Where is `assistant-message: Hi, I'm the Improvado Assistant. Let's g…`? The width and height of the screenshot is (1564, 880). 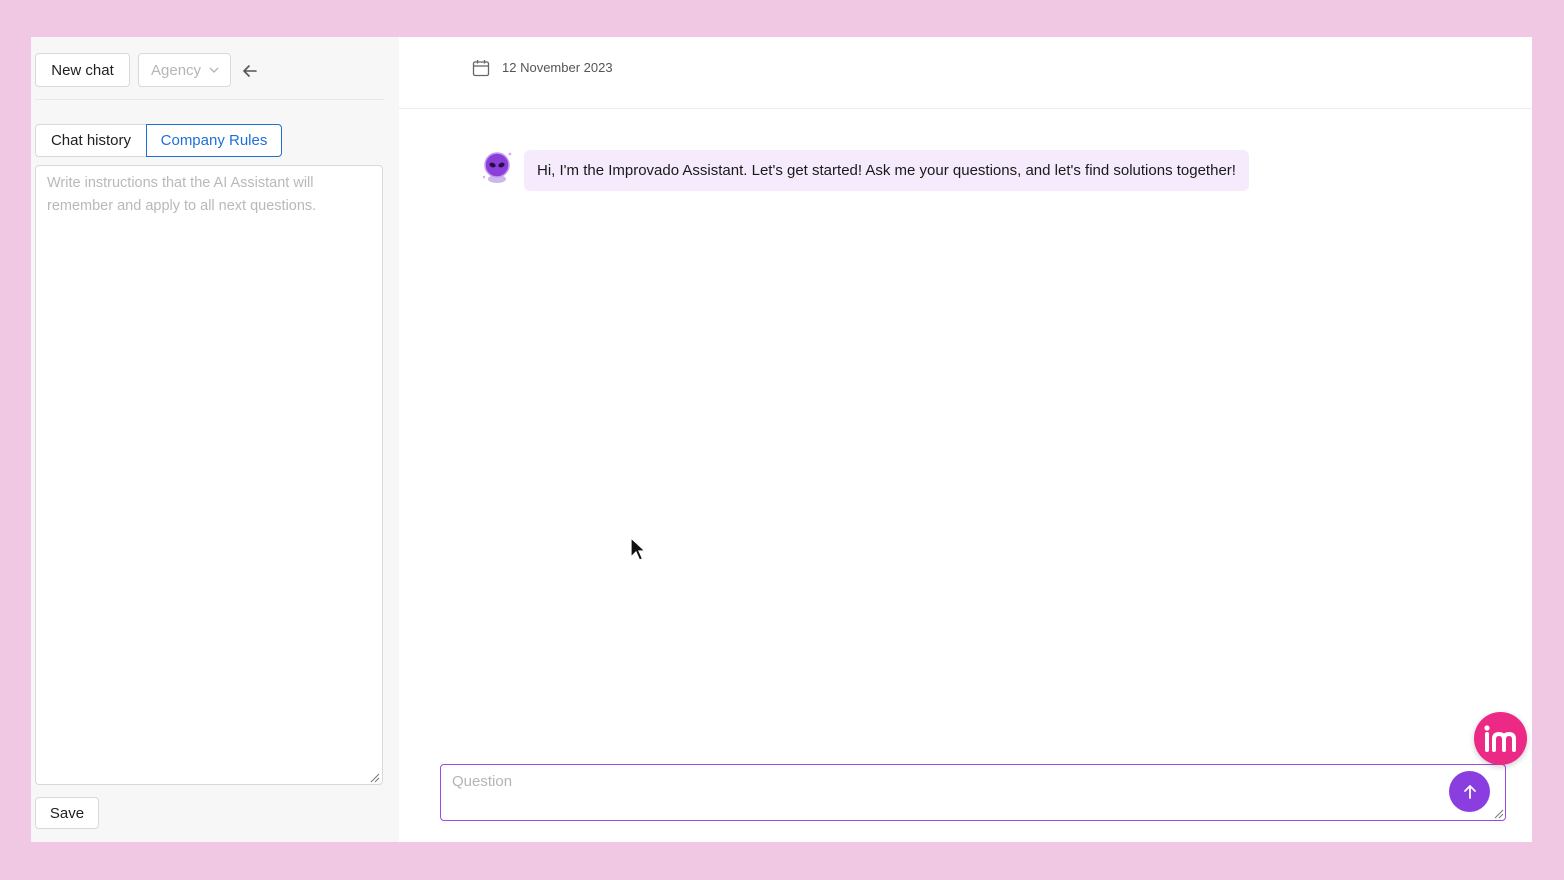
assistant-message: Hi, I'm the Improvado Assistant. Let's g… is located at coordinates (886, 170).